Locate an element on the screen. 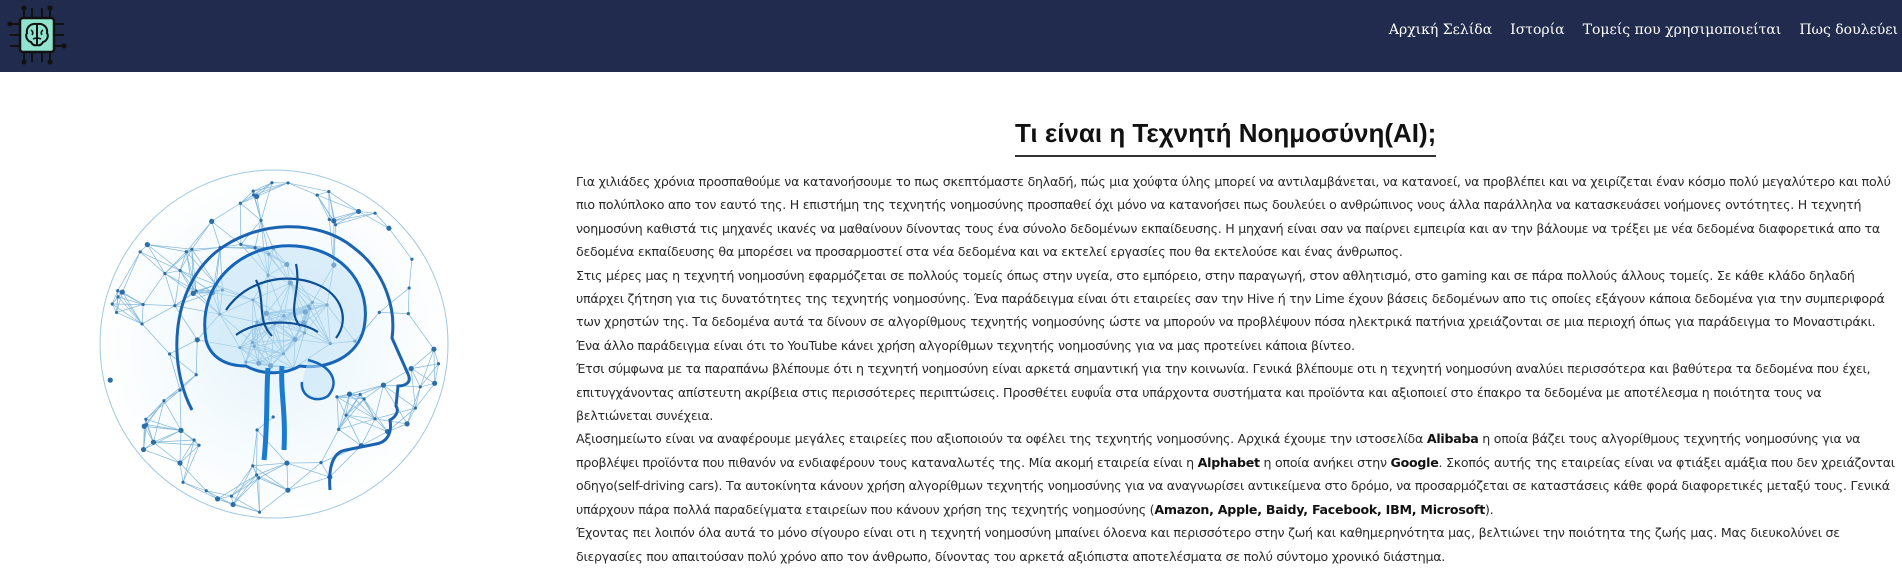 The width and height of the screenshot is (1902, 586). company-name: Google is located at coordinates (1414, 462).